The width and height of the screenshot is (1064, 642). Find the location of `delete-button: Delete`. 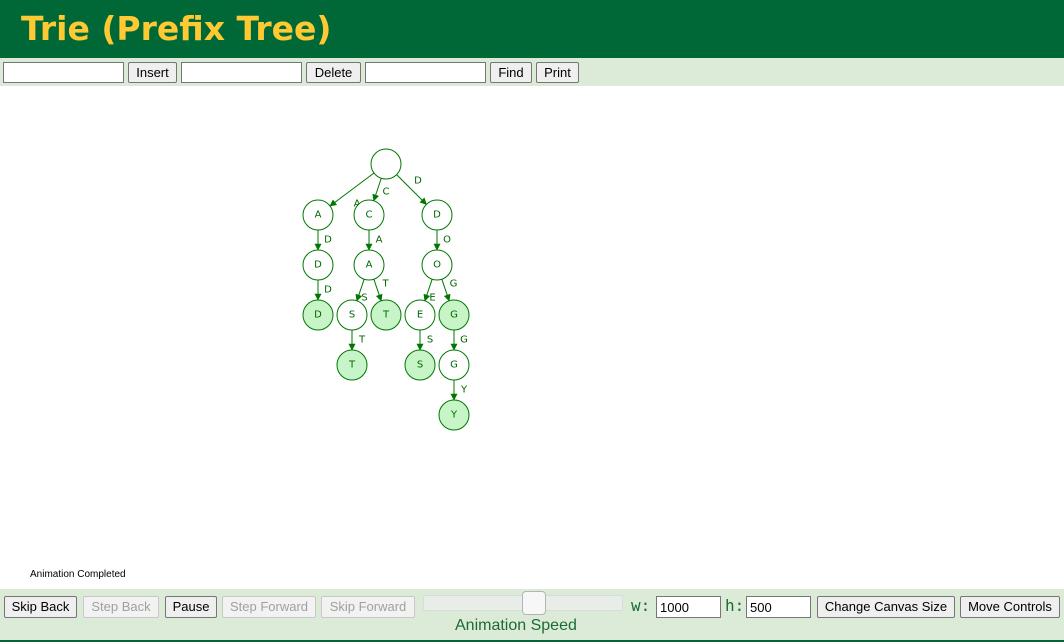

delete-button: Delete is located at coordinates (333, 72).